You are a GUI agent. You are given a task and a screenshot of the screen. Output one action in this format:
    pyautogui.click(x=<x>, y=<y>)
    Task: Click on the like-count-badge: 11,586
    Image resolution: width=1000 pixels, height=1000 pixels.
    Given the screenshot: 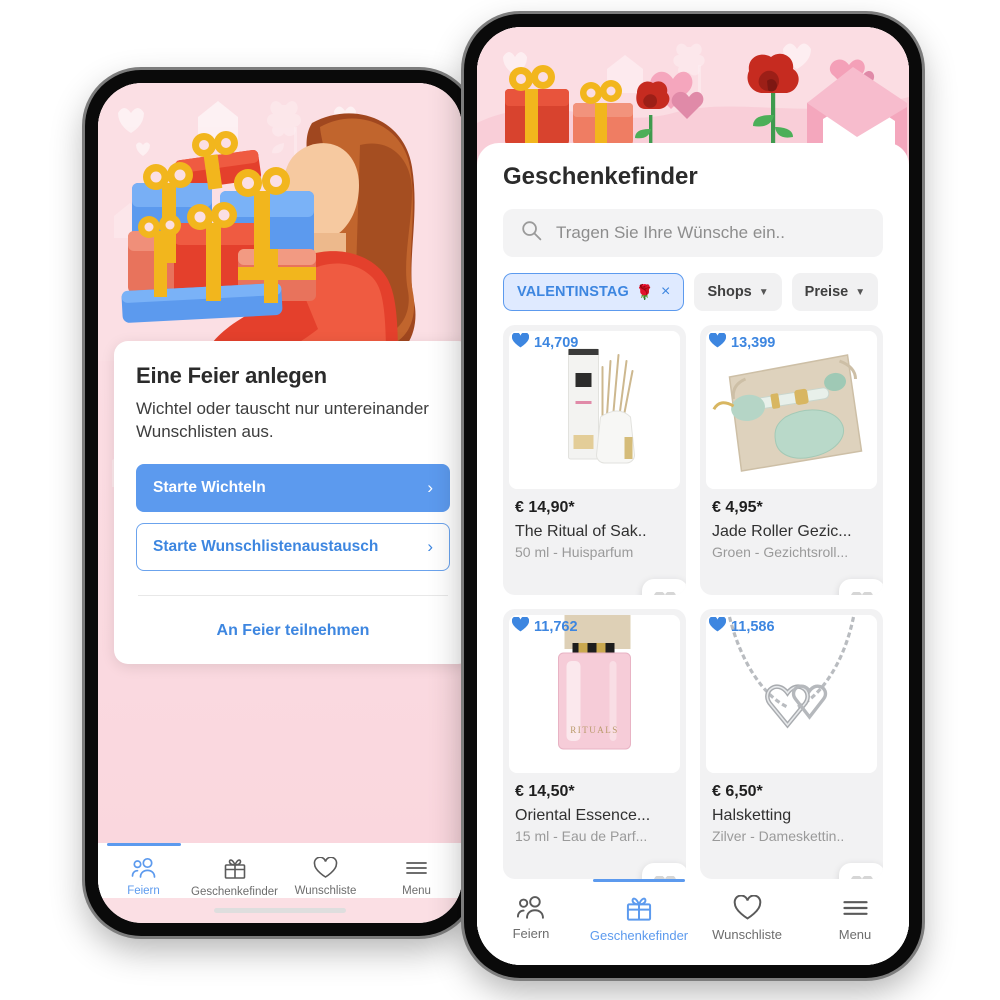 What is the action you would take?
    pyautogui.click(x=741, y=626)
    